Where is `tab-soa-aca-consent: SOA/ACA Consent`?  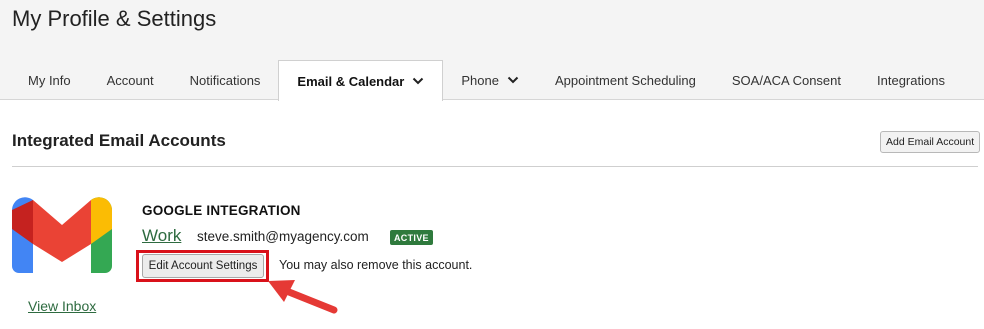 tab-soa-aca-consent: SOA/ACA Consent is located at coordinates (786, 80).